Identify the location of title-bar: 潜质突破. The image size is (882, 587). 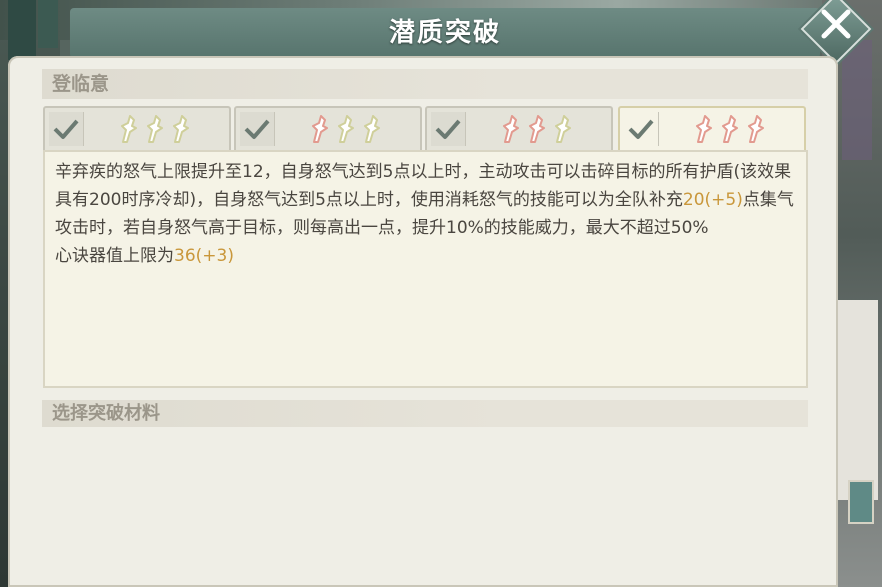
(445, 34).